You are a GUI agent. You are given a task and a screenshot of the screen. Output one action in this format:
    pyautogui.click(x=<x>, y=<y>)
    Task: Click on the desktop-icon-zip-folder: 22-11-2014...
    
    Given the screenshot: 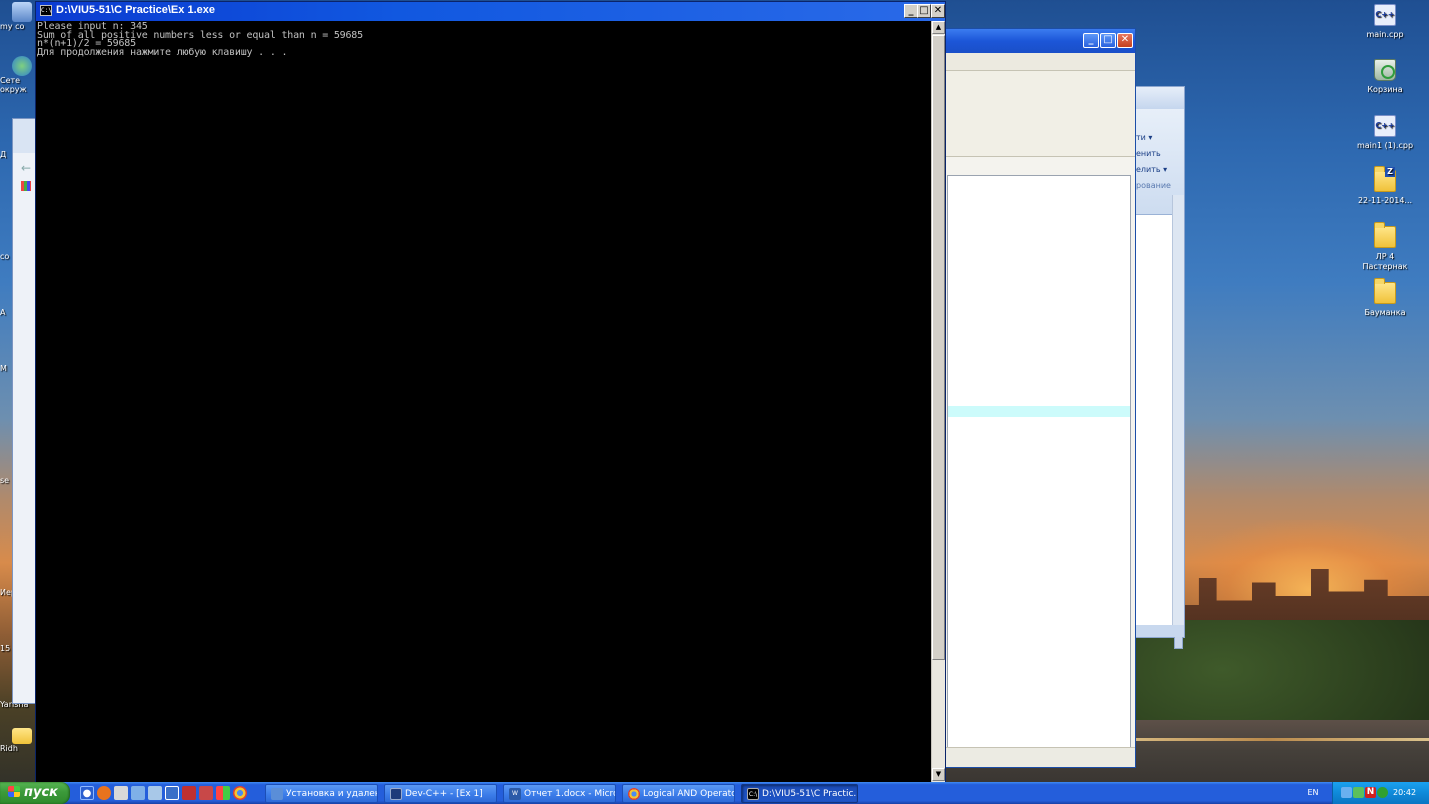 What is the action you would take?
    pyautogui.click(x=1385, y=186)
    